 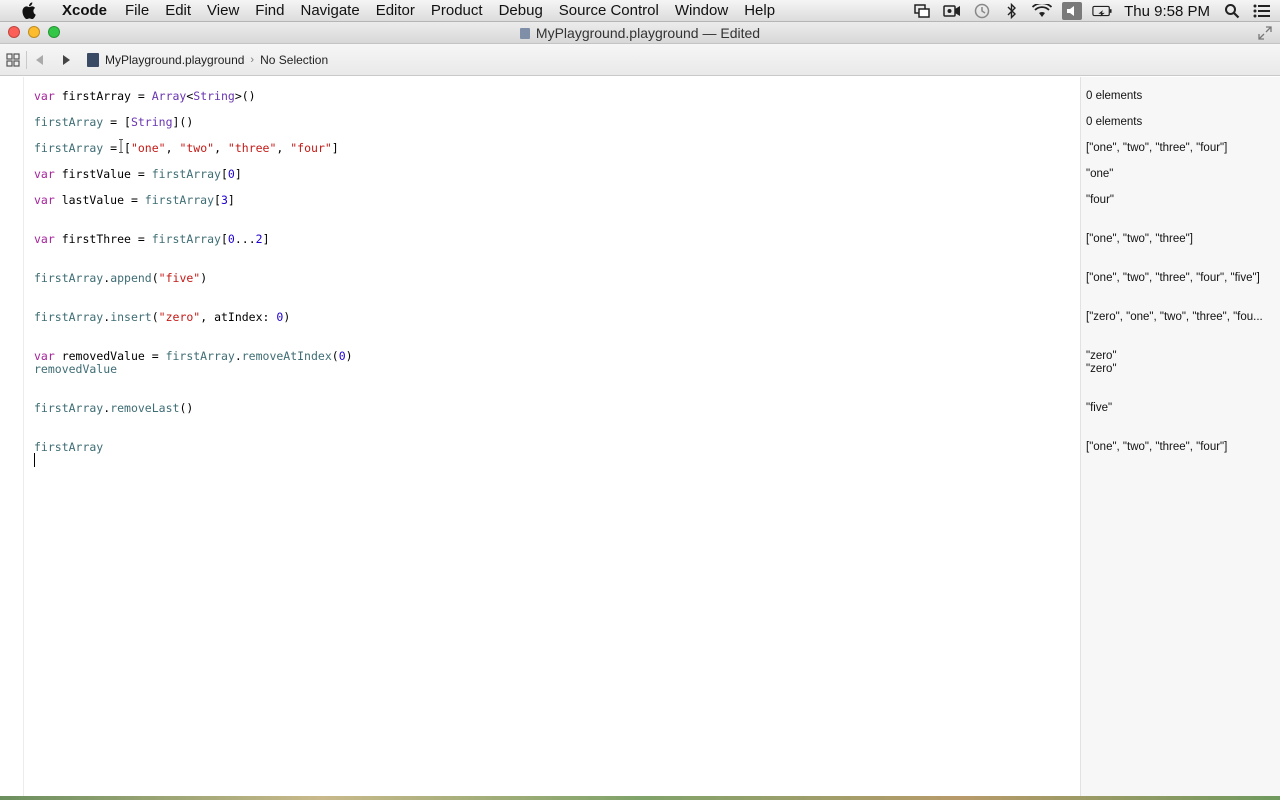 I want to click on menu-editor: Editor, so click(x=395, y=11).